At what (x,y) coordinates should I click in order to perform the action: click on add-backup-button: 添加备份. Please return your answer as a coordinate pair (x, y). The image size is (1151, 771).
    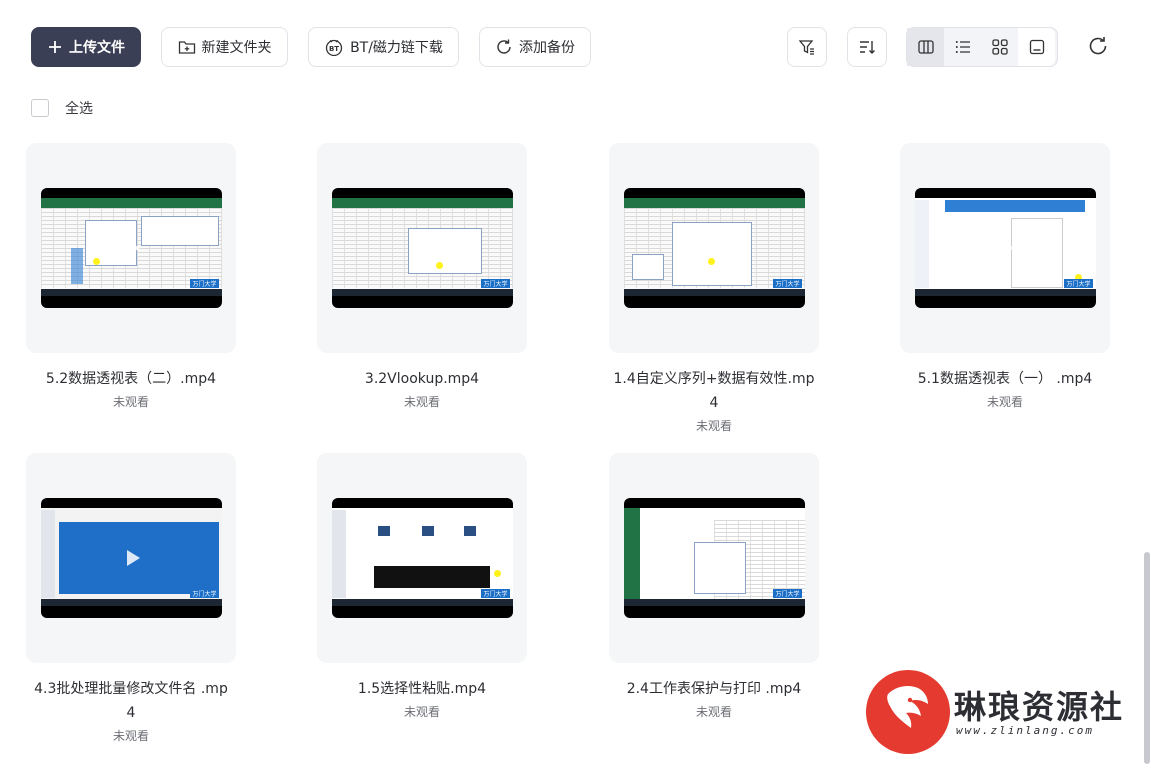
    Looking at the image, I should click on (535, 47).